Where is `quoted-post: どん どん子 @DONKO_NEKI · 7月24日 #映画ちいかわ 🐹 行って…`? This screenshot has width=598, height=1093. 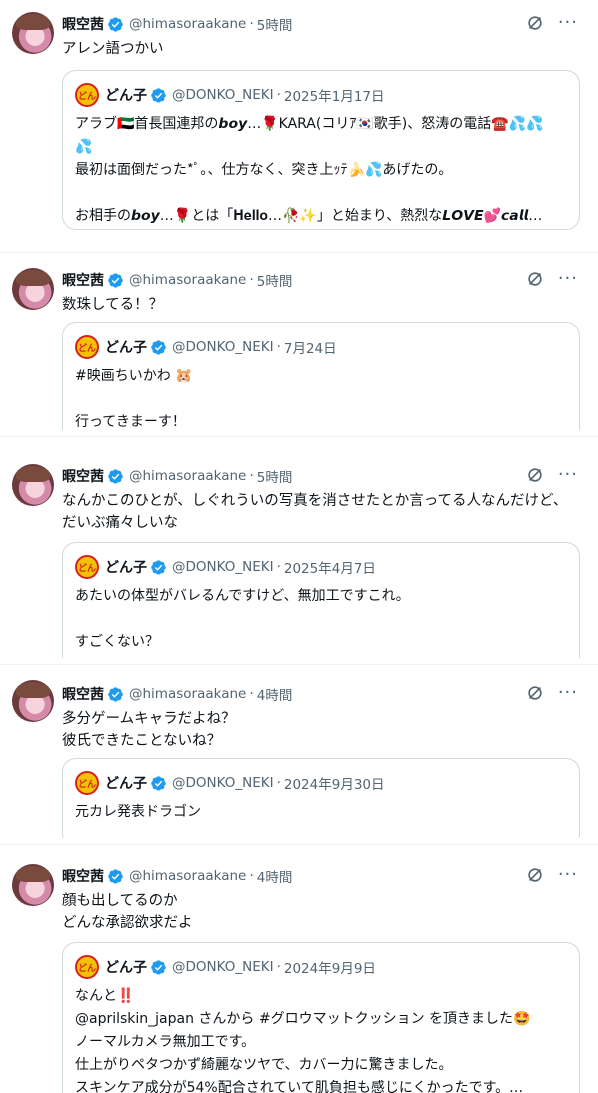 quoted-post: どん どん子 @DONKO_NEKI · 7月24日 #映画ちいかわ 🐹 行って… is located at coordinates (321, 376).